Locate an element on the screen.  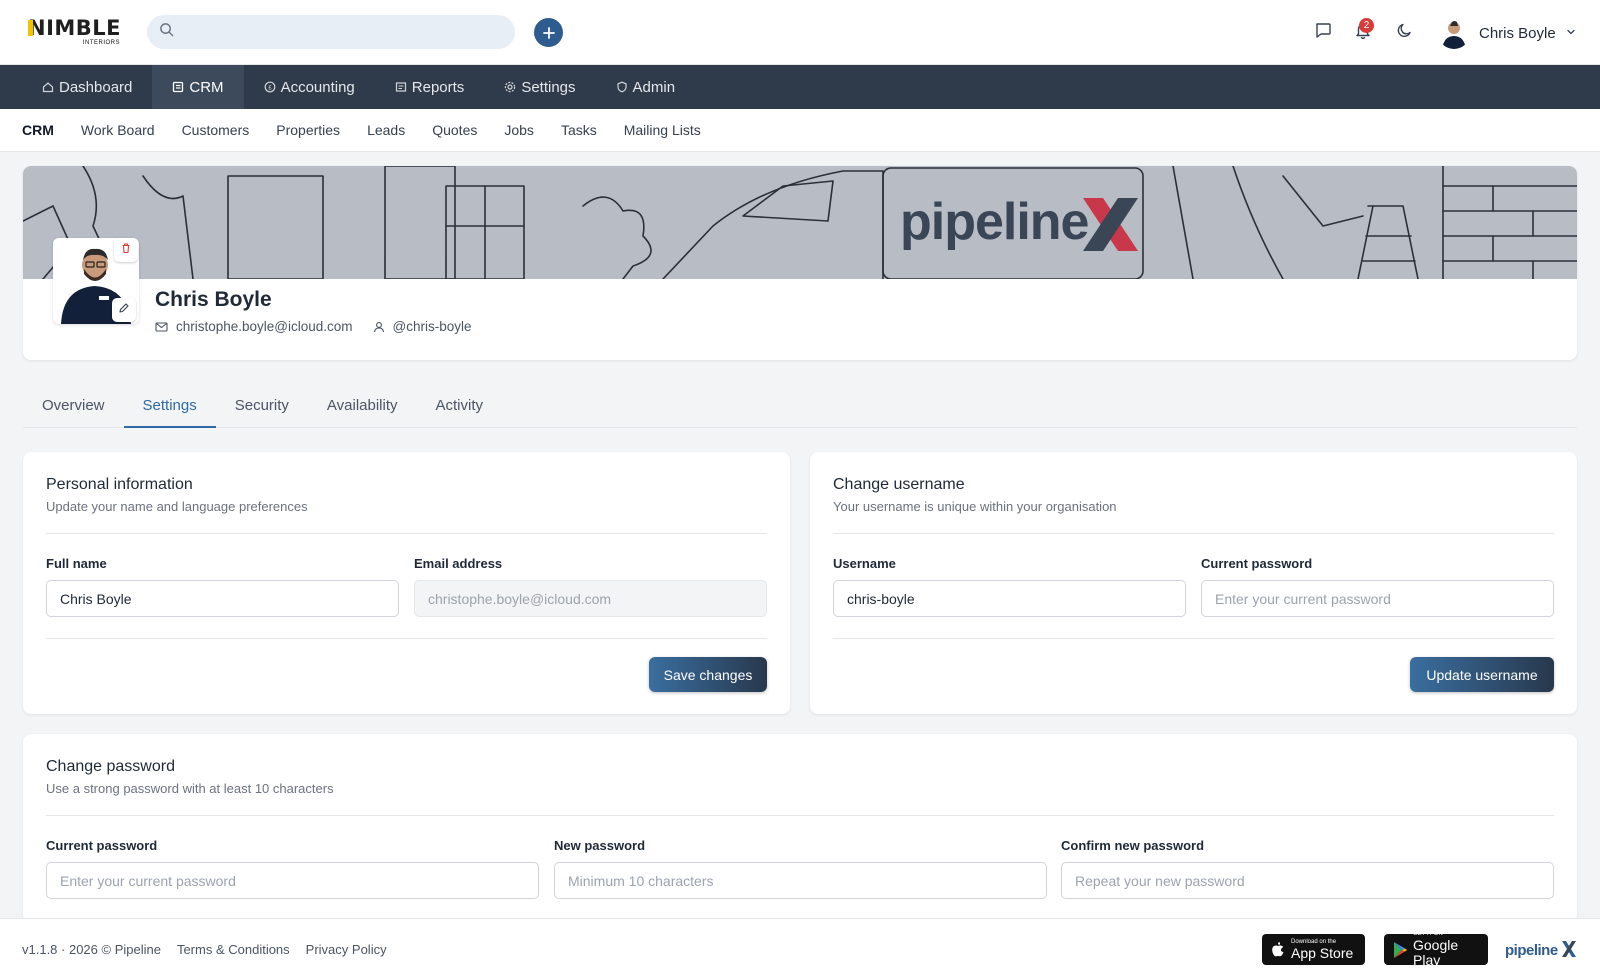
chevron-down-icon is located at coordinates (1571, 33).